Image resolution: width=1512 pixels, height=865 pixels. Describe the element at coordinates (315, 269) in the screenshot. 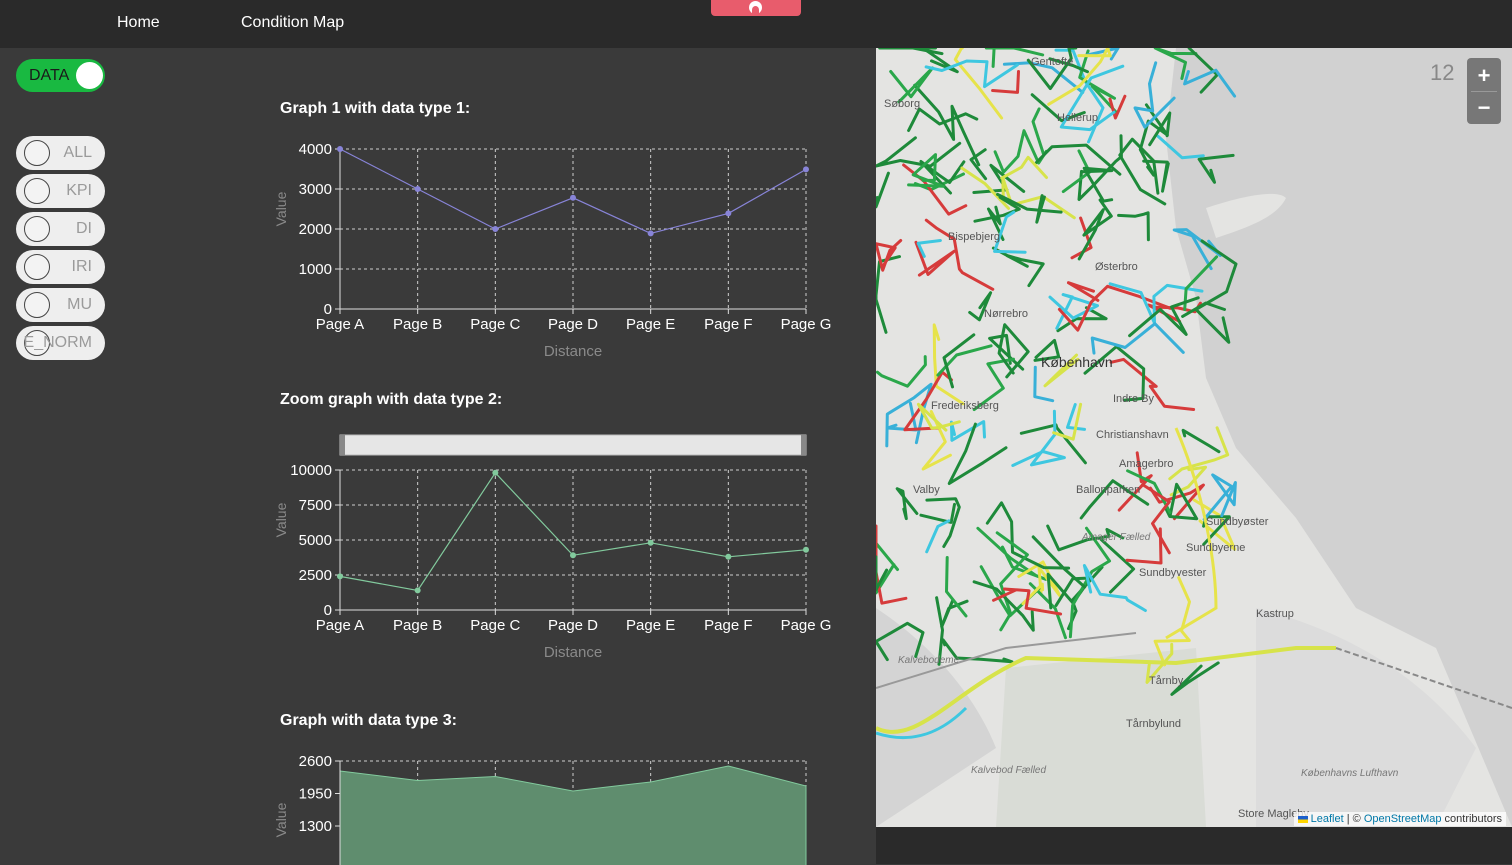

I see `y-tick-label: 1000` at that location.